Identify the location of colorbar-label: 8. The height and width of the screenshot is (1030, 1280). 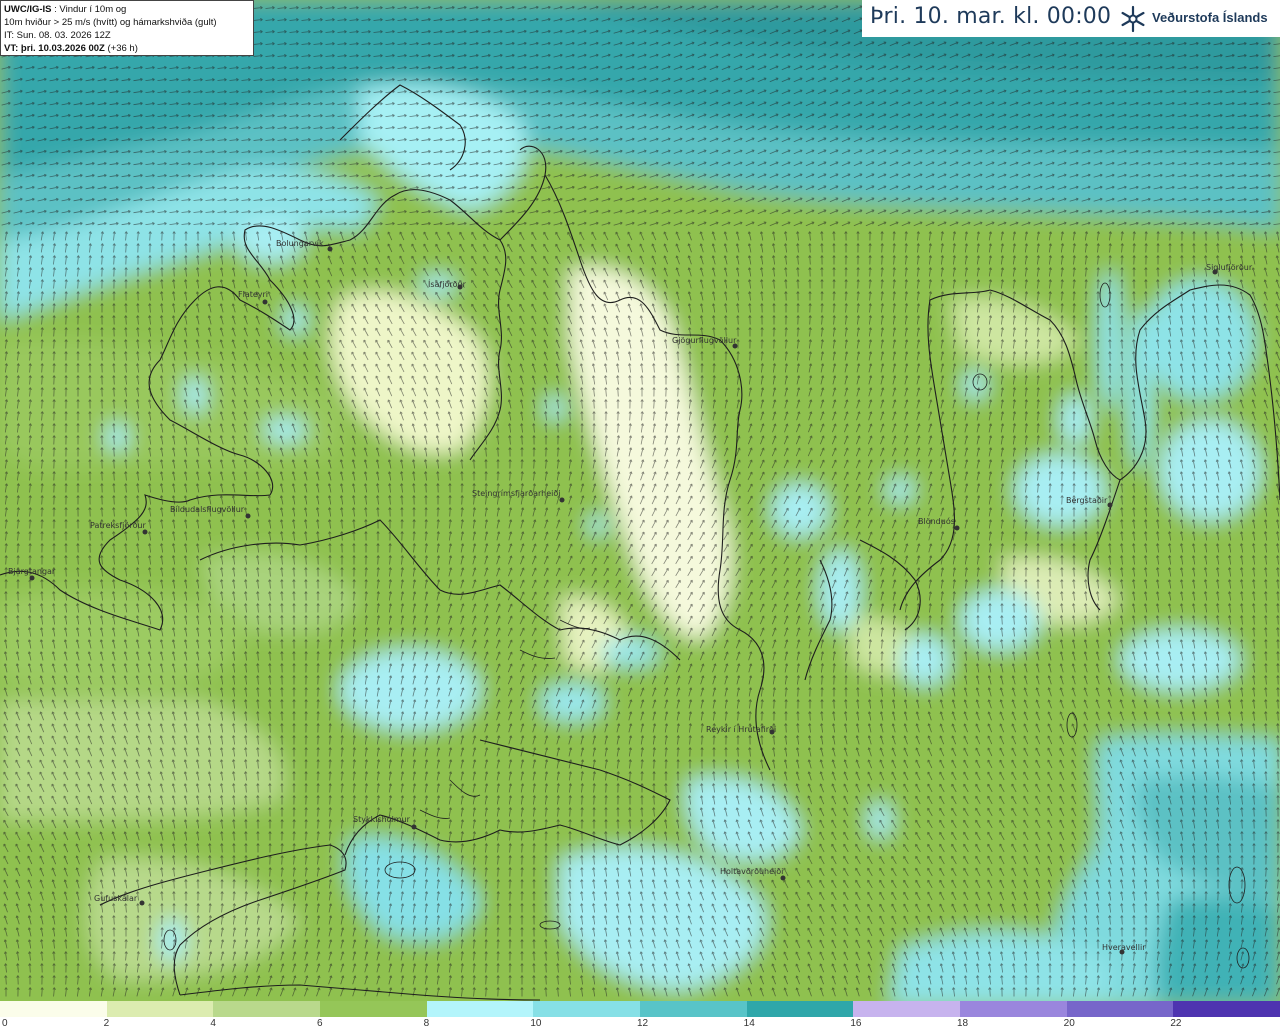
(426, 1023).